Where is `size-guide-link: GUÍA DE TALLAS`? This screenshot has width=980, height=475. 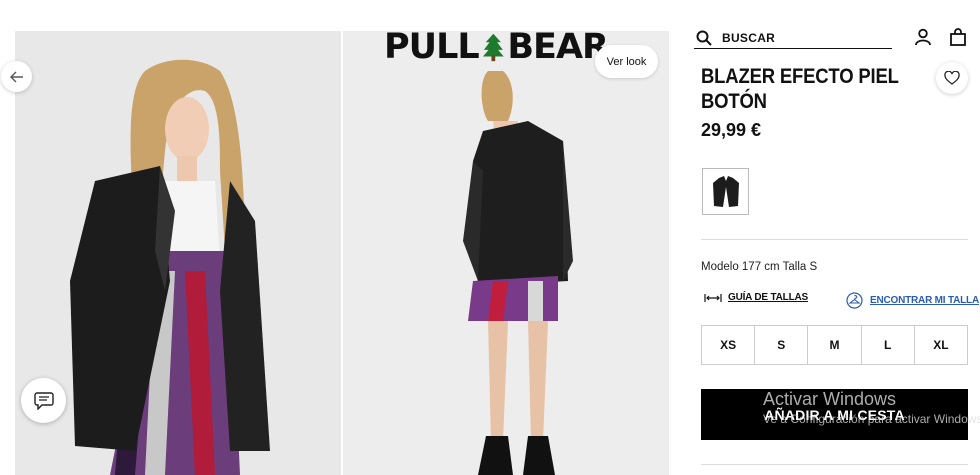 size-guide-link: GUÍA DE TALLAS is located at coordinates (756, 297).